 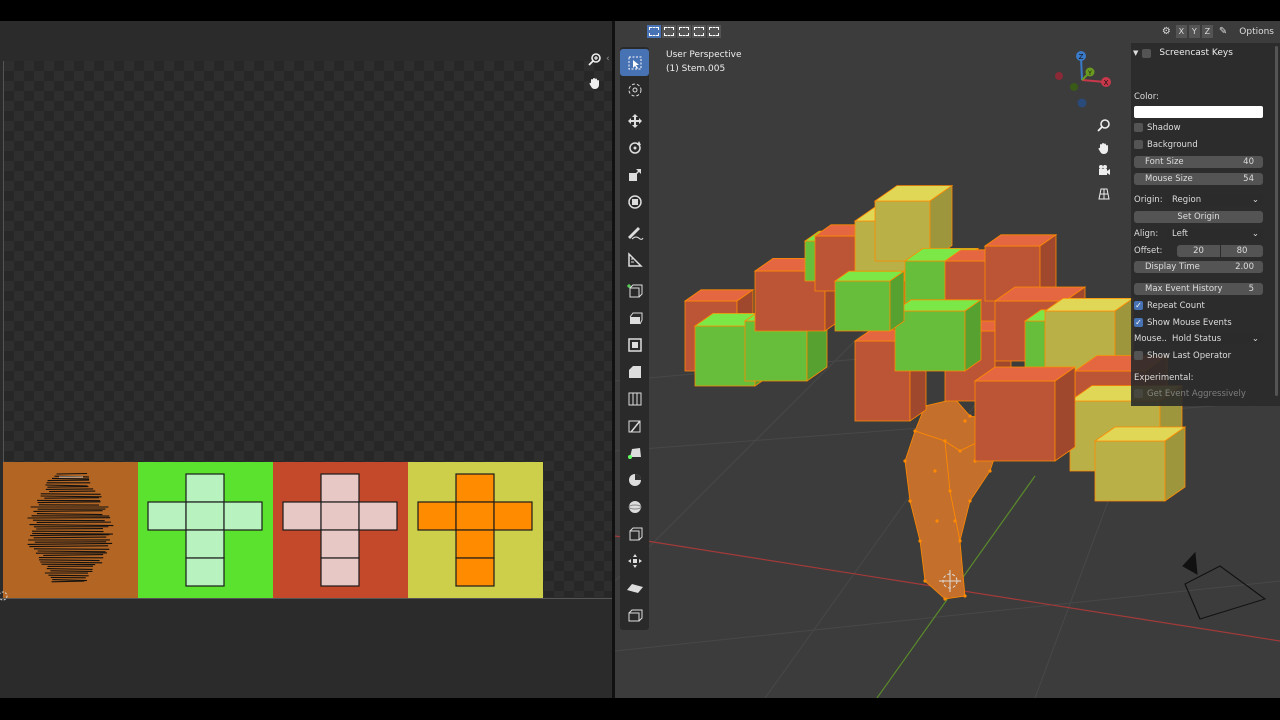 What do you see at coordinates (1183, 53) in the screenshot?
I see `panel-header: ▼ Screencast Keys` at bounding box center [1183, 53].